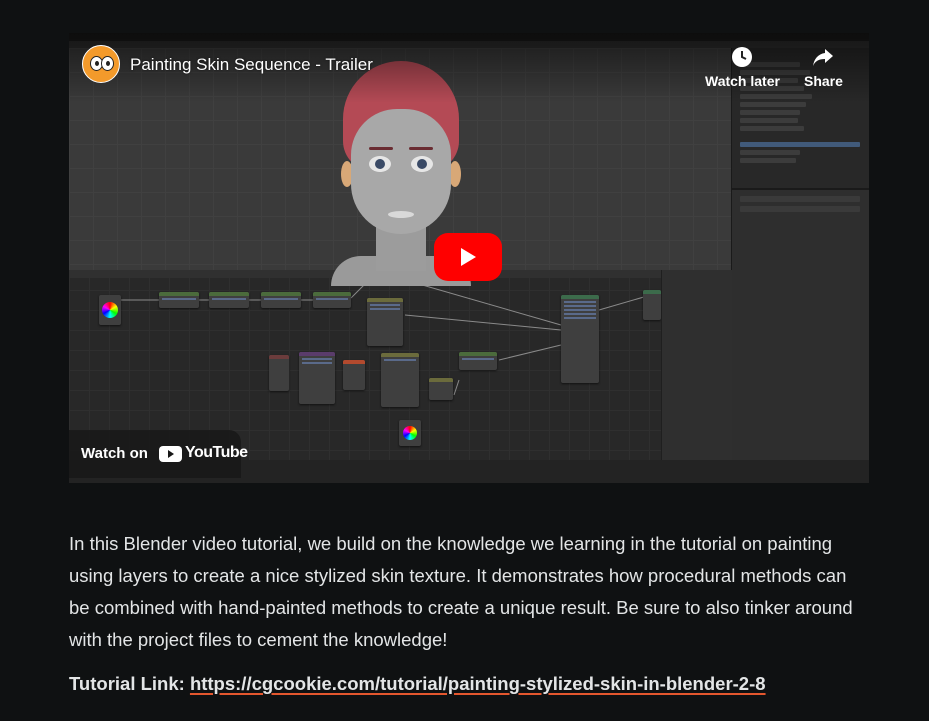 The image size is (929, 721). Describe the element at coordinates (823, 81) in the screenshot. I see `share-label: Share` at that location.